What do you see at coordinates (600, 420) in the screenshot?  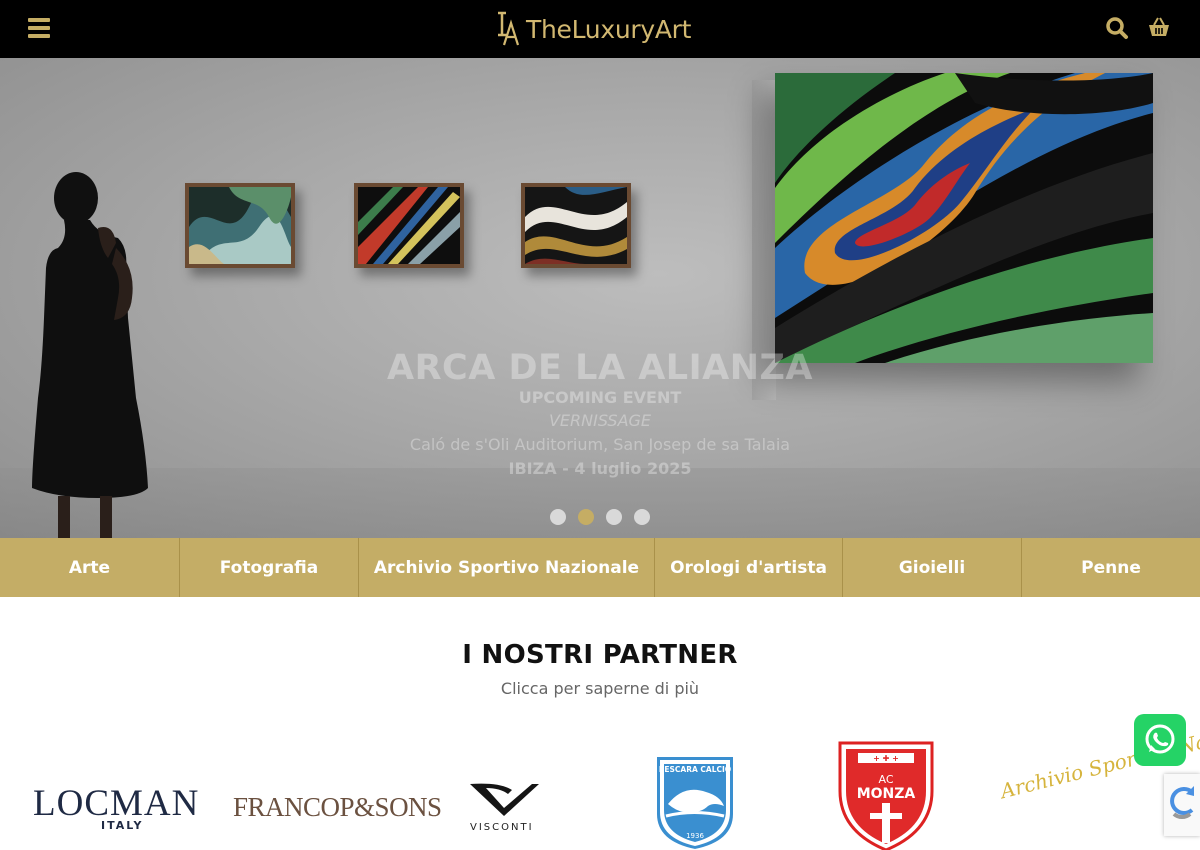 I see `hero-event-type: VERNISSAGE` at bounding box center [600, 420].